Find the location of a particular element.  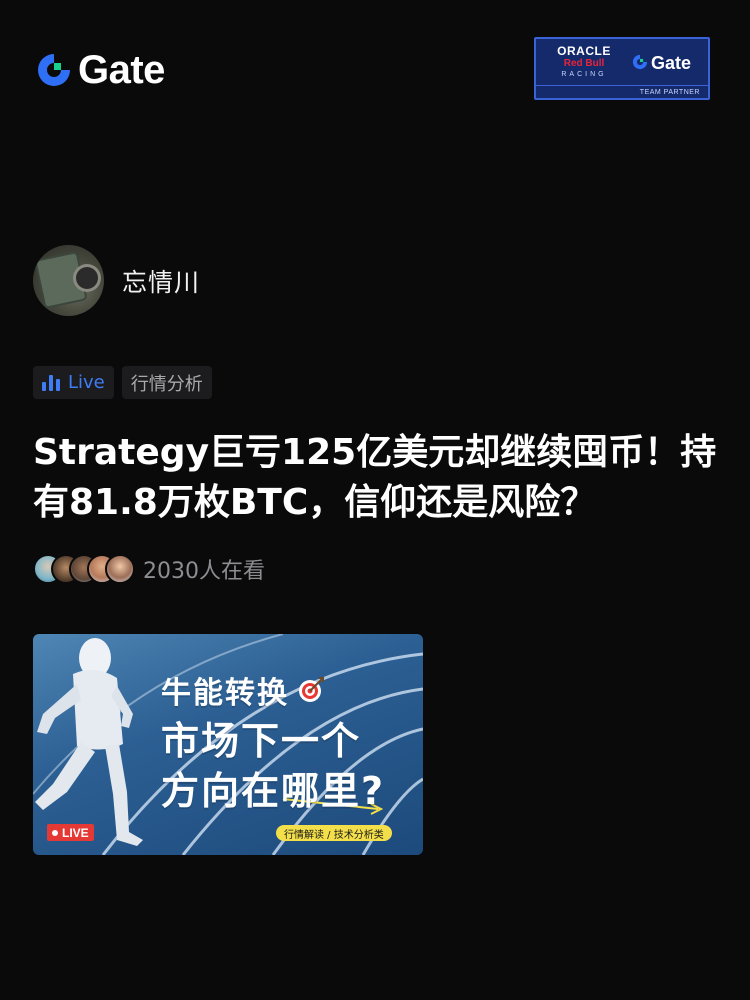

viewer-row: 2030人在看 is located at coordinates (149, 569).